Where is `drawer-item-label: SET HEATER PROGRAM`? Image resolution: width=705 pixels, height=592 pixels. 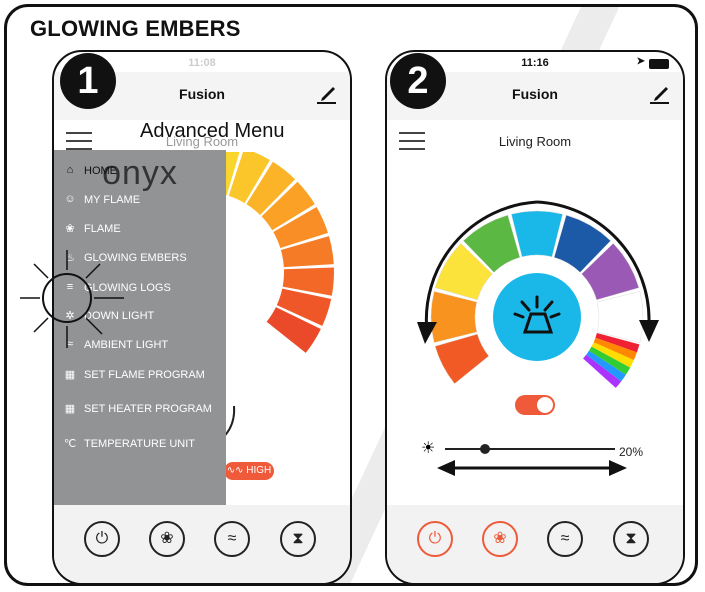
drawer-item-label: SET HEATER PROGRAM is located at coordinates (148, 409).